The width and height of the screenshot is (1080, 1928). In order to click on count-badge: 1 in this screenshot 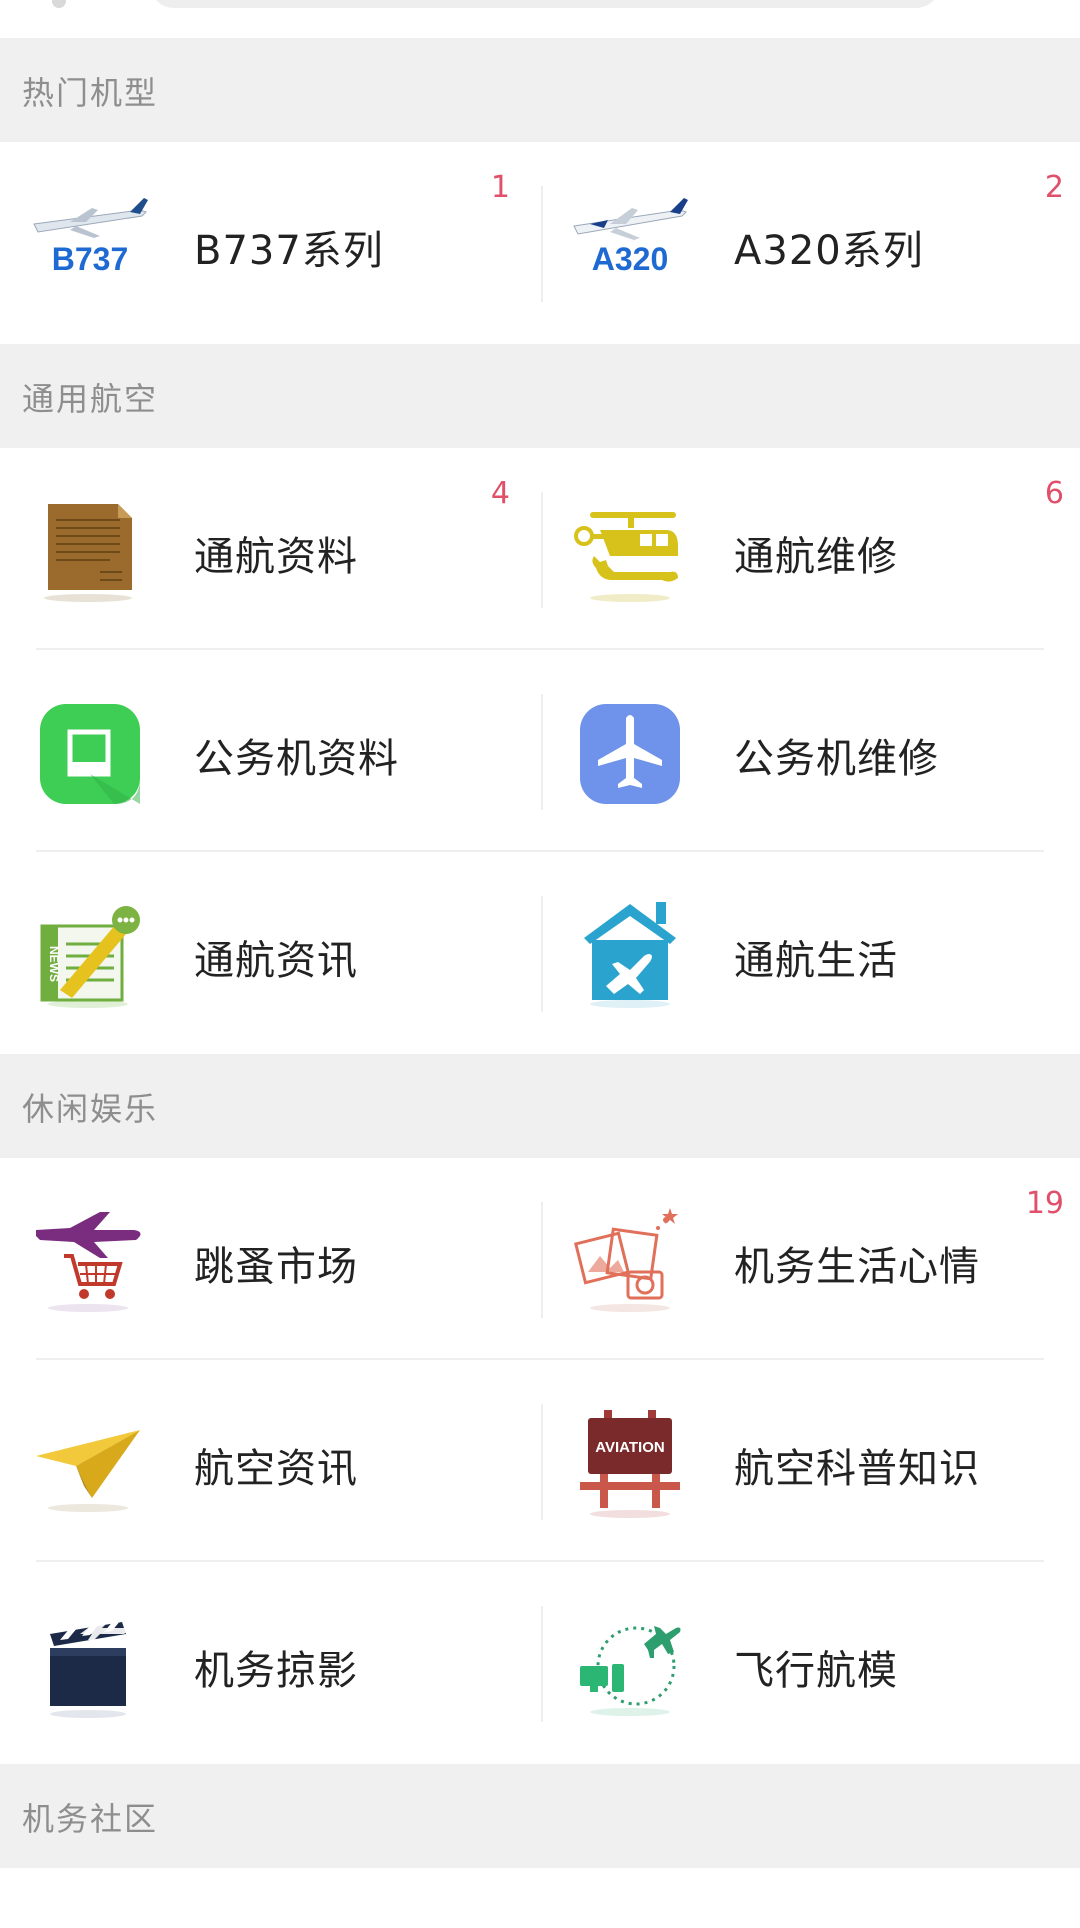, I will do `click(500, 187)`.